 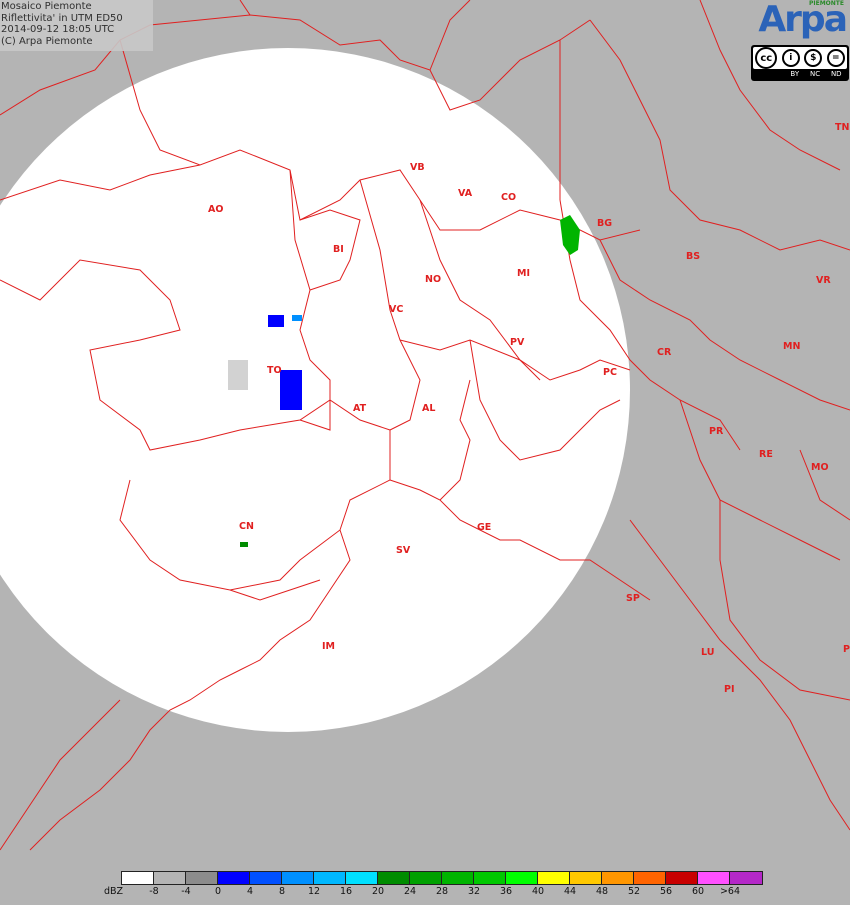 What do you see at coordinates (836, 74) in the screenshot?
I see `license-nd: ND` at bounding box center [836, 74].